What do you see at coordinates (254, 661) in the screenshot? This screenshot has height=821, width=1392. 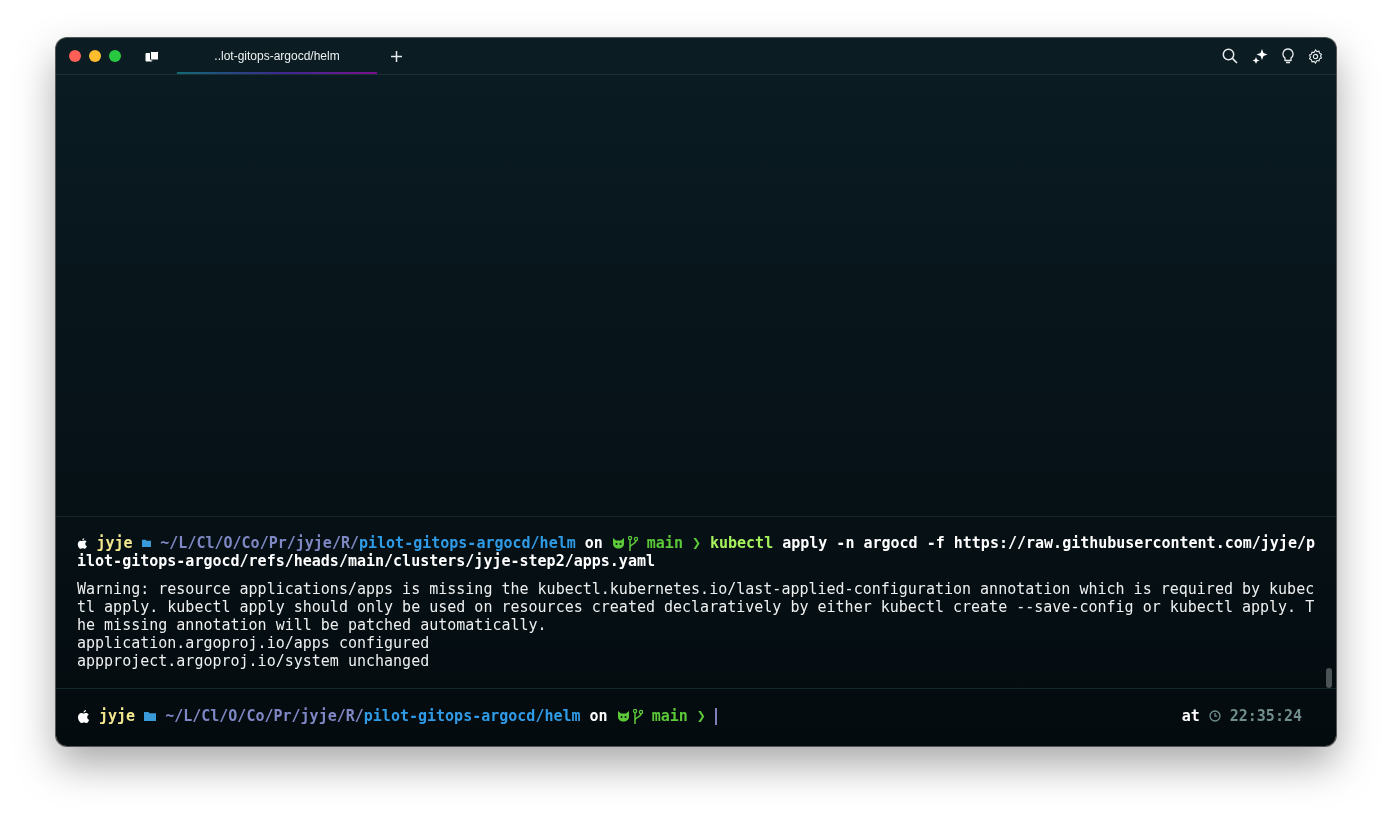 I see `output-line: appproject.argoproj.io/system unchanged` at bounding box center [254, 661].